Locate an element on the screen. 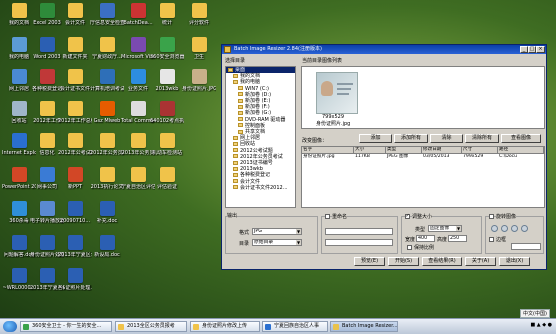 This screenshot has width=556, height=334. view-image-button: 查看图像 is located at coordinates (521, 138).